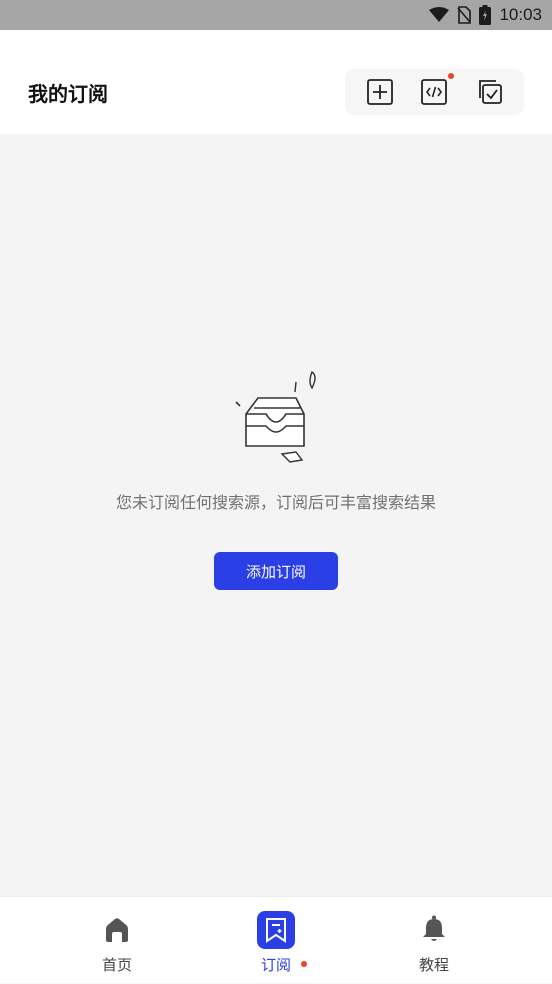 The height and width of the screenshot is (984, 552). I want to click on copy-check-icon, so click(490, 92).